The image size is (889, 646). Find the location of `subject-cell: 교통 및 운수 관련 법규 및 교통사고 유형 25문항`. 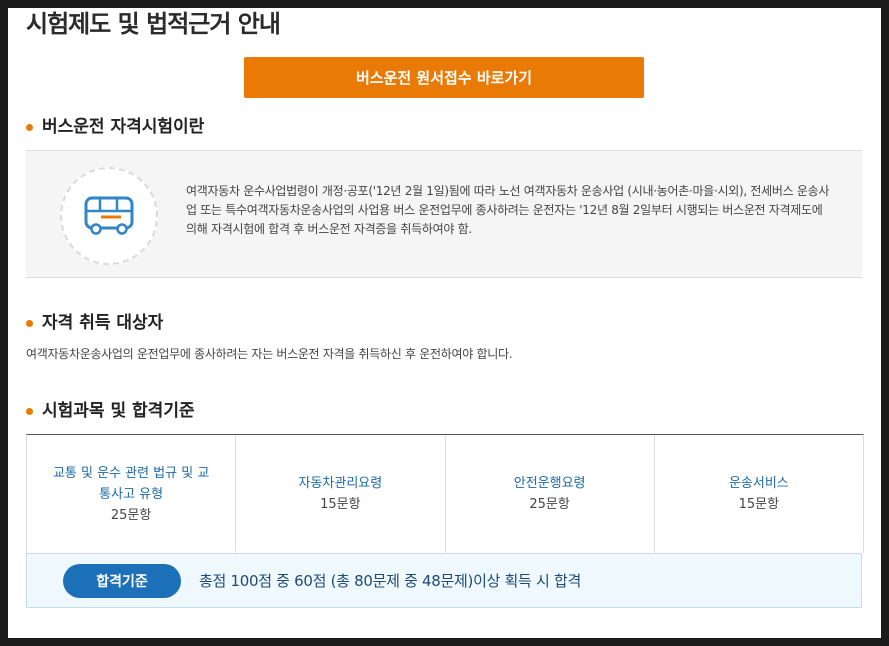

subject-cell: 교통 및 운수 관련 법규 및 교통사고 유형 25문항 is located at coordinates (132, 494).